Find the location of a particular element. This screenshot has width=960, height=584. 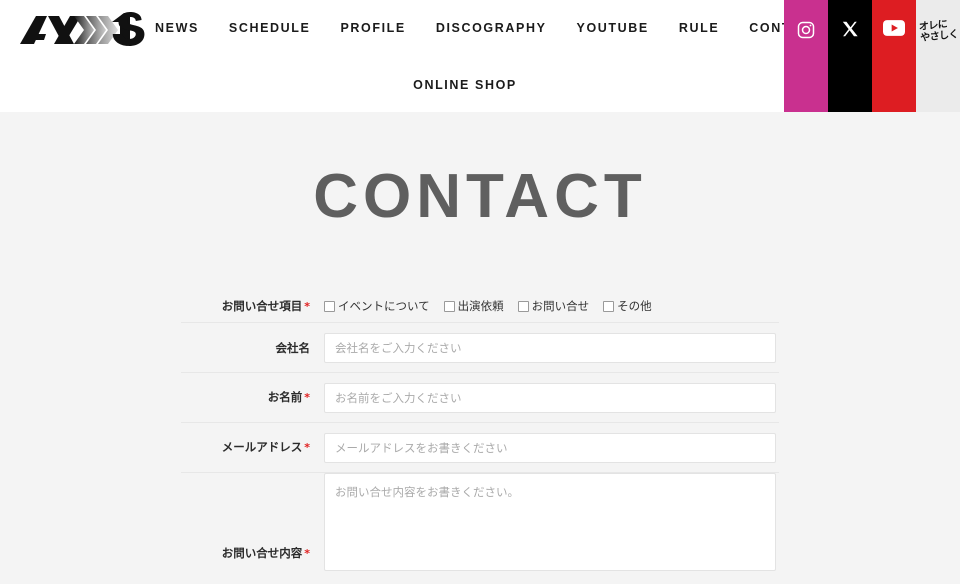

label-name-text: お名前 is located at coordinates (285, 397).